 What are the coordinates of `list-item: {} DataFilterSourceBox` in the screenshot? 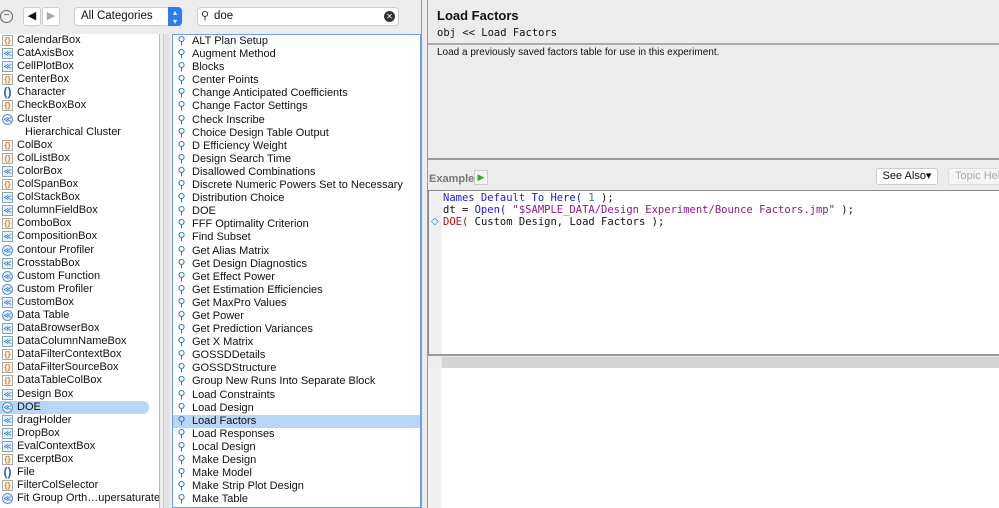 It's located at (79, 367).